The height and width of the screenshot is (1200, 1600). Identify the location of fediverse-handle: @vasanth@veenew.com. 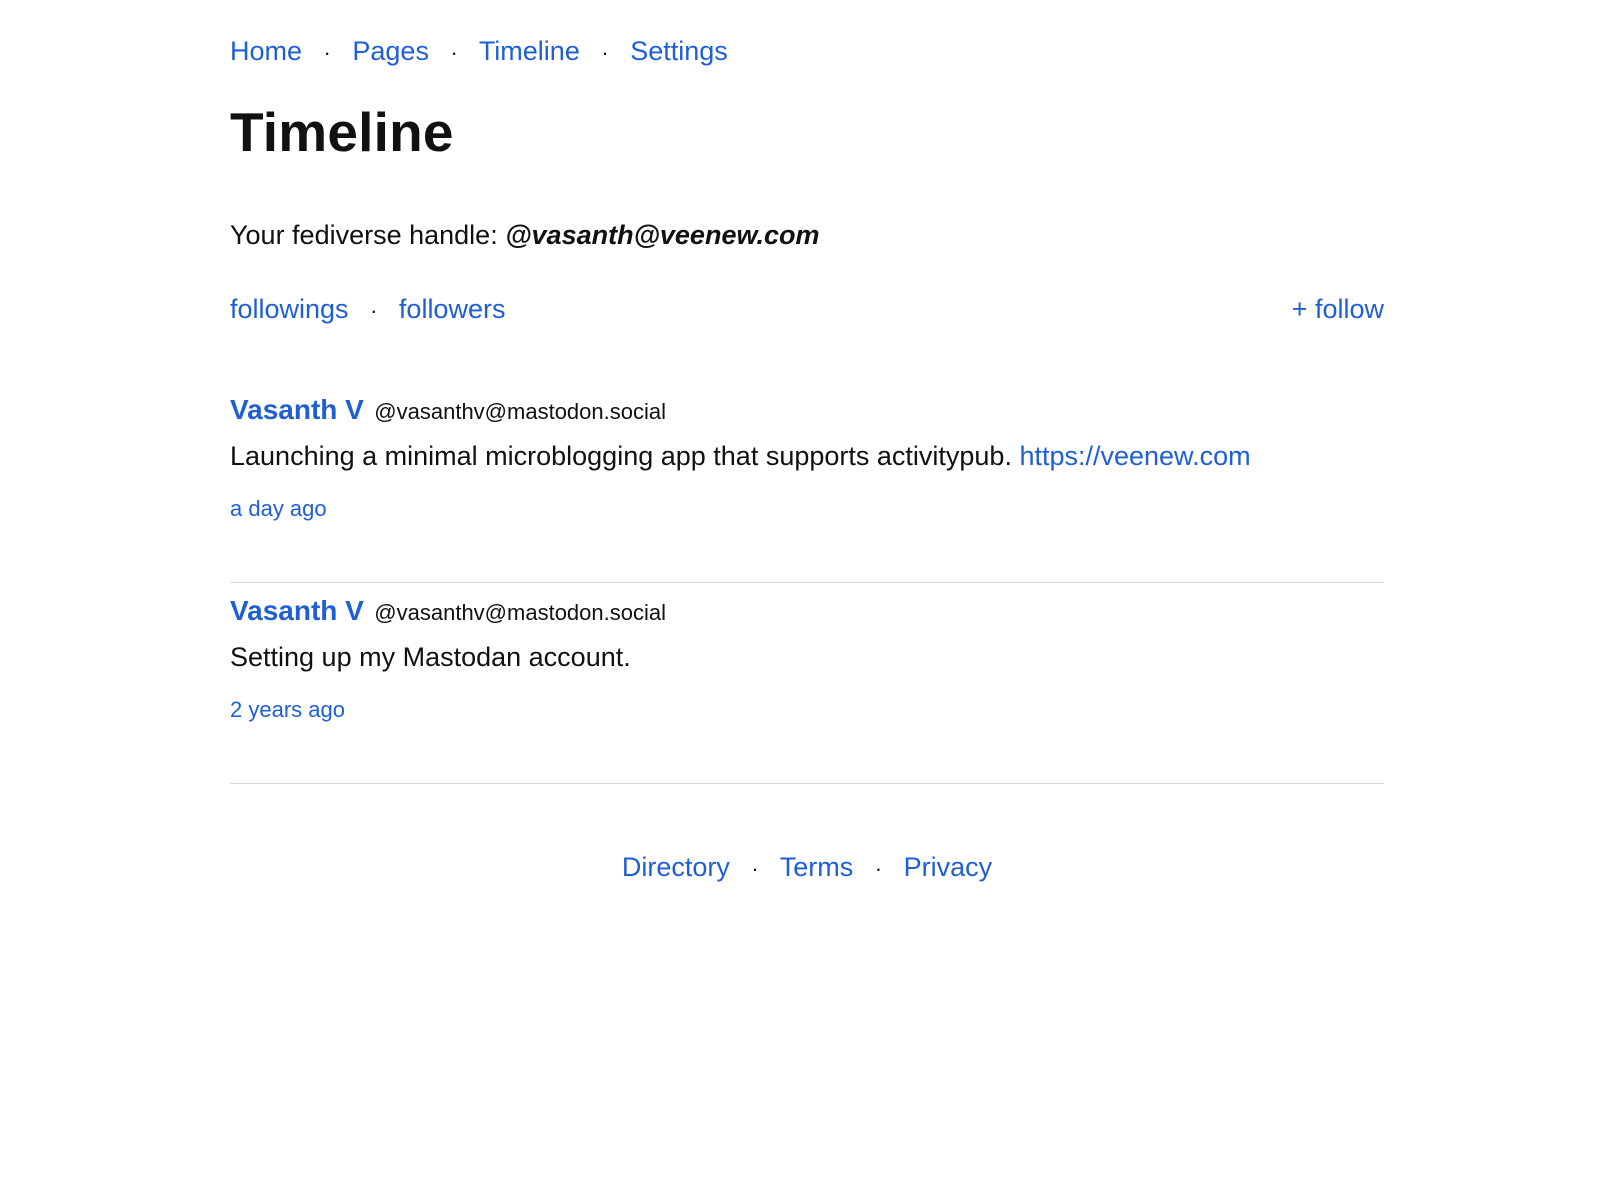
(662, 235).